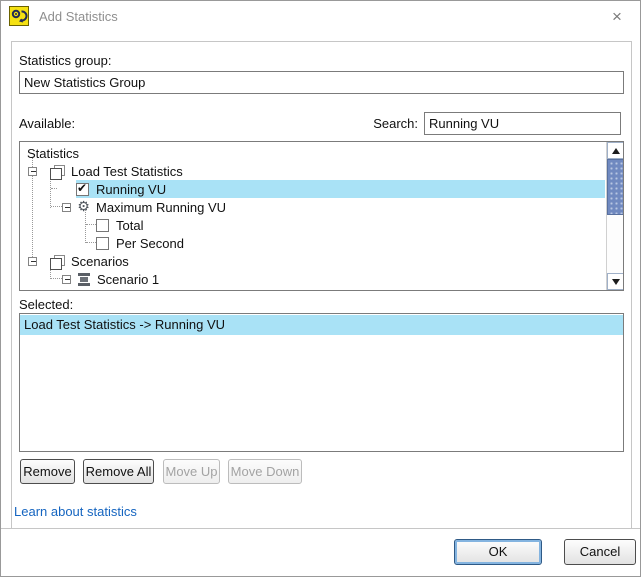 This screenshot has height=577, width=641. I want to click on ok-button: OK, so click(498, 552).